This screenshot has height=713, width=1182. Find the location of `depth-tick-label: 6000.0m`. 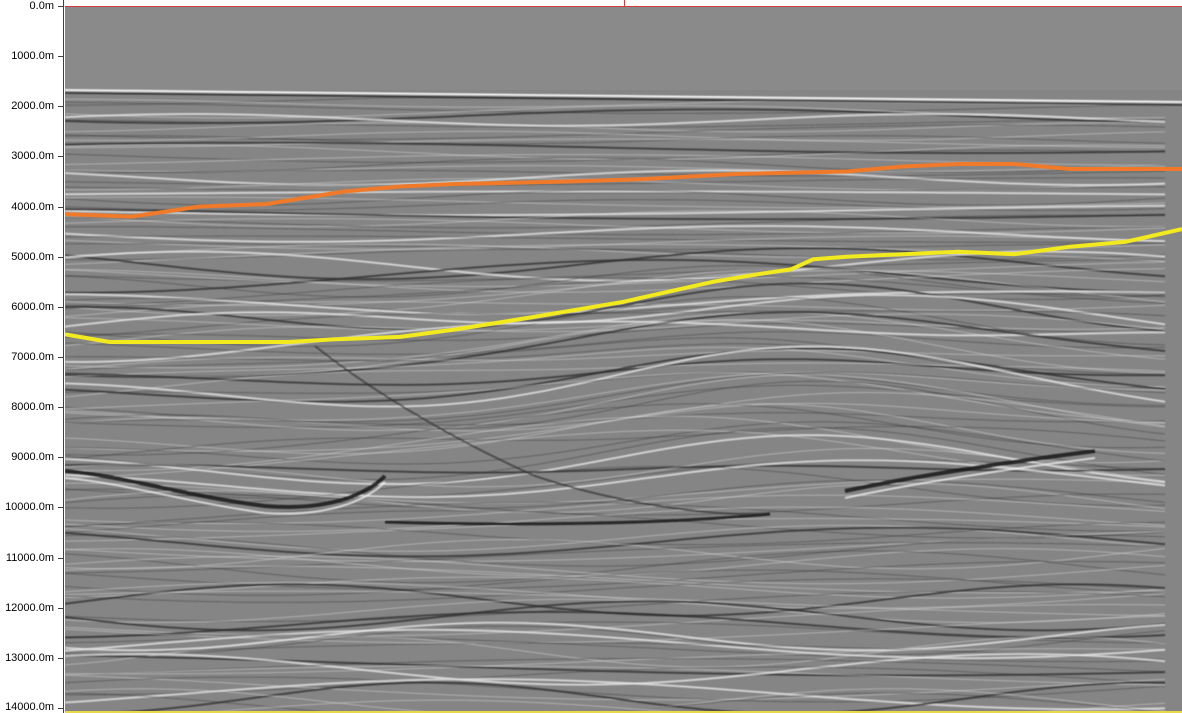

depth-tick-label: 6000.0m is located at coordinates (32, 306).